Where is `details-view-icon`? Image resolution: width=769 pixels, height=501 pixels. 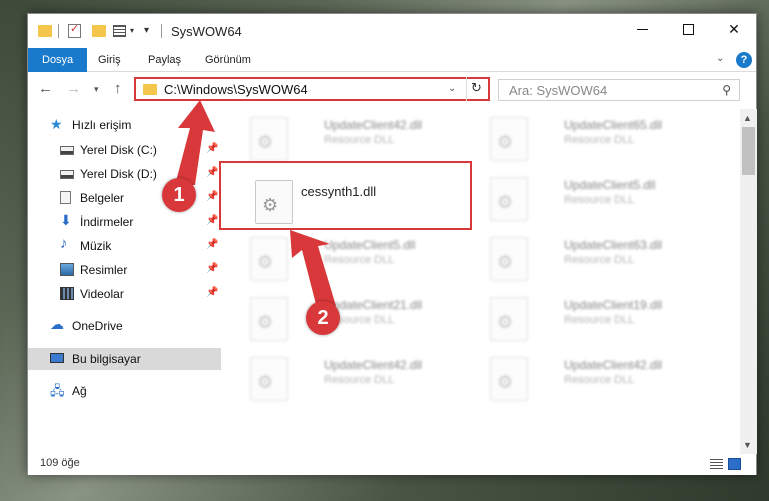
details-view-icon is located at coordinates (716, 464).